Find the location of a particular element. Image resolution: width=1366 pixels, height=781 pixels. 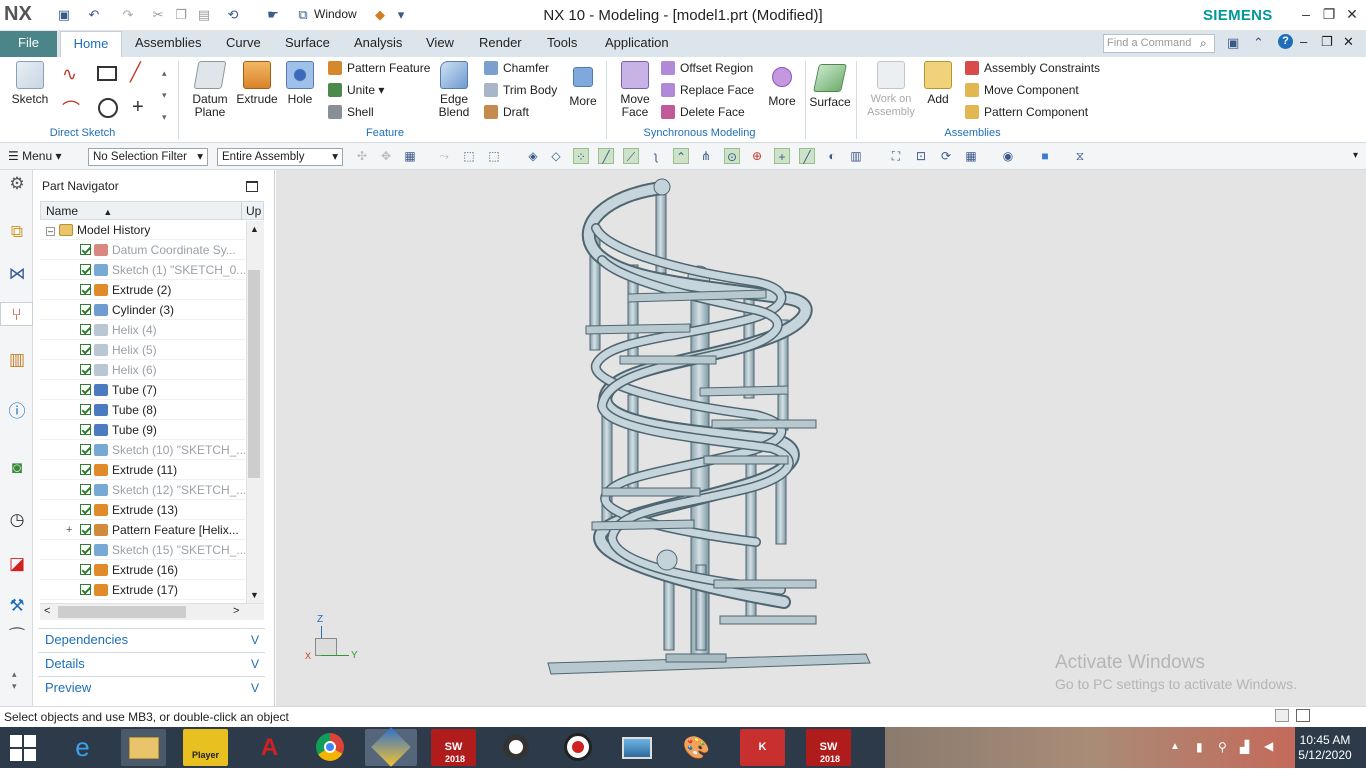

extrude-button: Extrude is located at coordinates (257, 83).